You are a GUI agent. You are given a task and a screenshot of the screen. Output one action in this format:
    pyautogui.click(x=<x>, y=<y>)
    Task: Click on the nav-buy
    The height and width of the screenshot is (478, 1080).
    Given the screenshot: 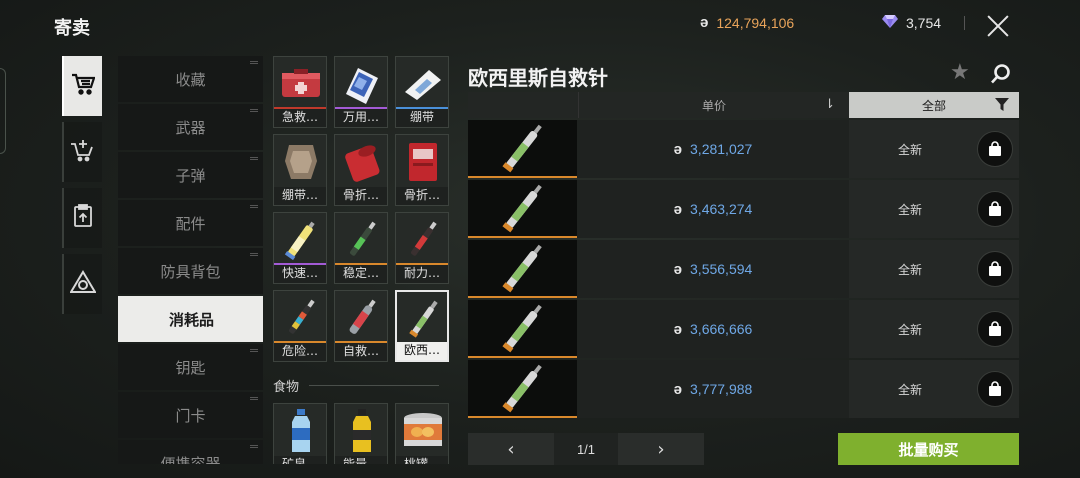 What is the action you would take?
    pyautogui.click(x=82, y=86)
    